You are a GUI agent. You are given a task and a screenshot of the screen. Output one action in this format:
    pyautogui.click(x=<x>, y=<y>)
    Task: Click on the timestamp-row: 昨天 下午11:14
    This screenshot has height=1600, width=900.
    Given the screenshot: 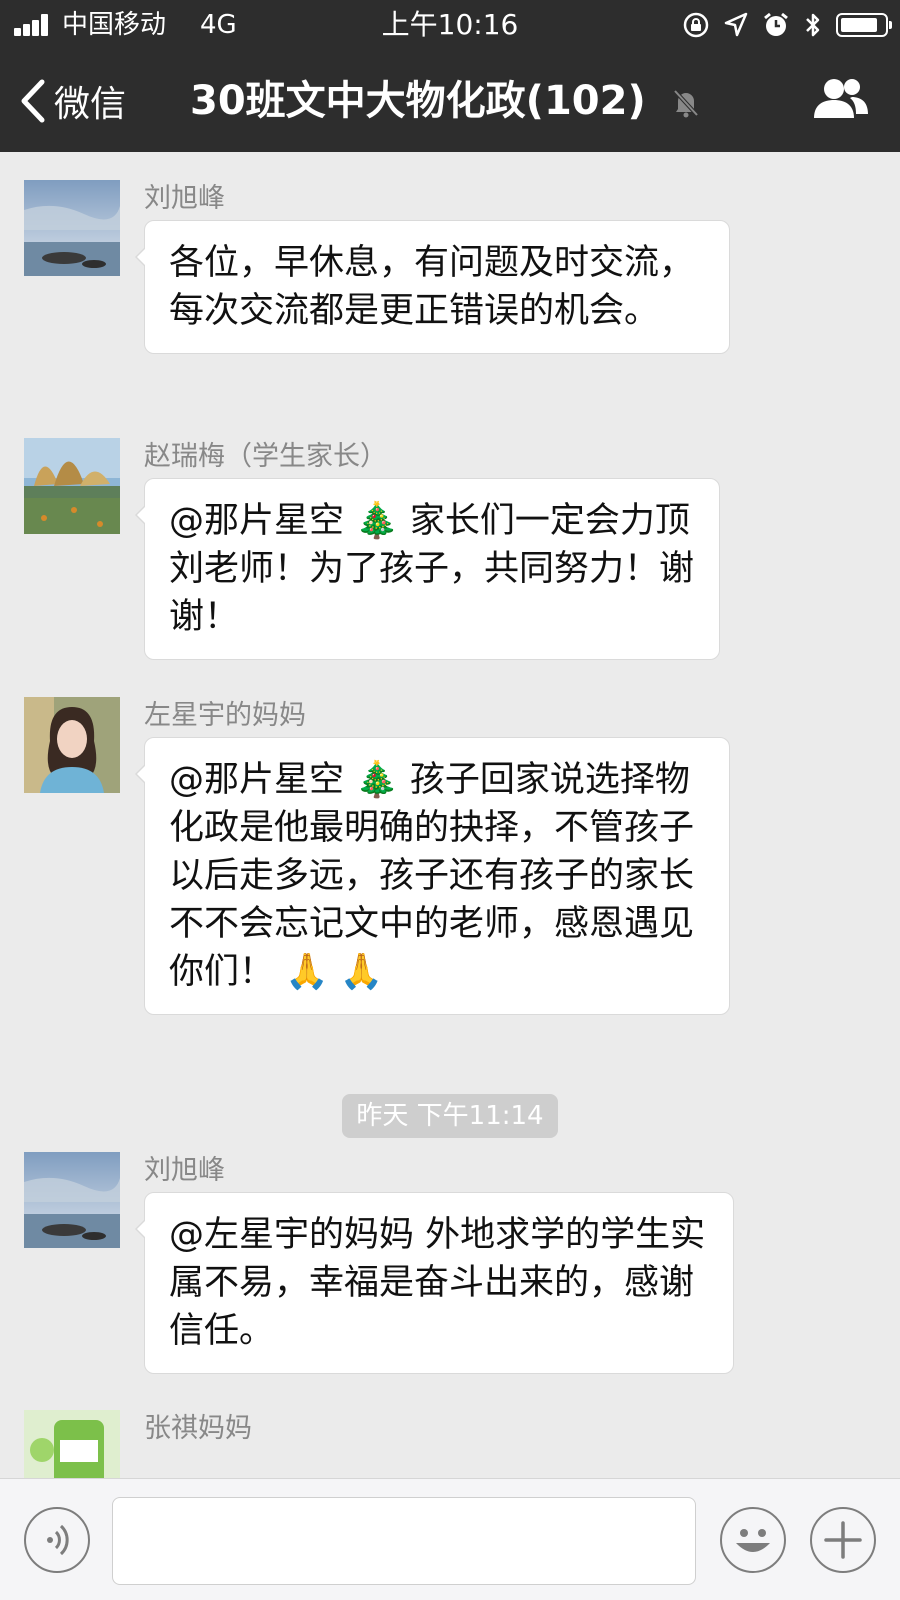 What is the action you would take?
    pyautogui.click(x=450, y=1116)
    